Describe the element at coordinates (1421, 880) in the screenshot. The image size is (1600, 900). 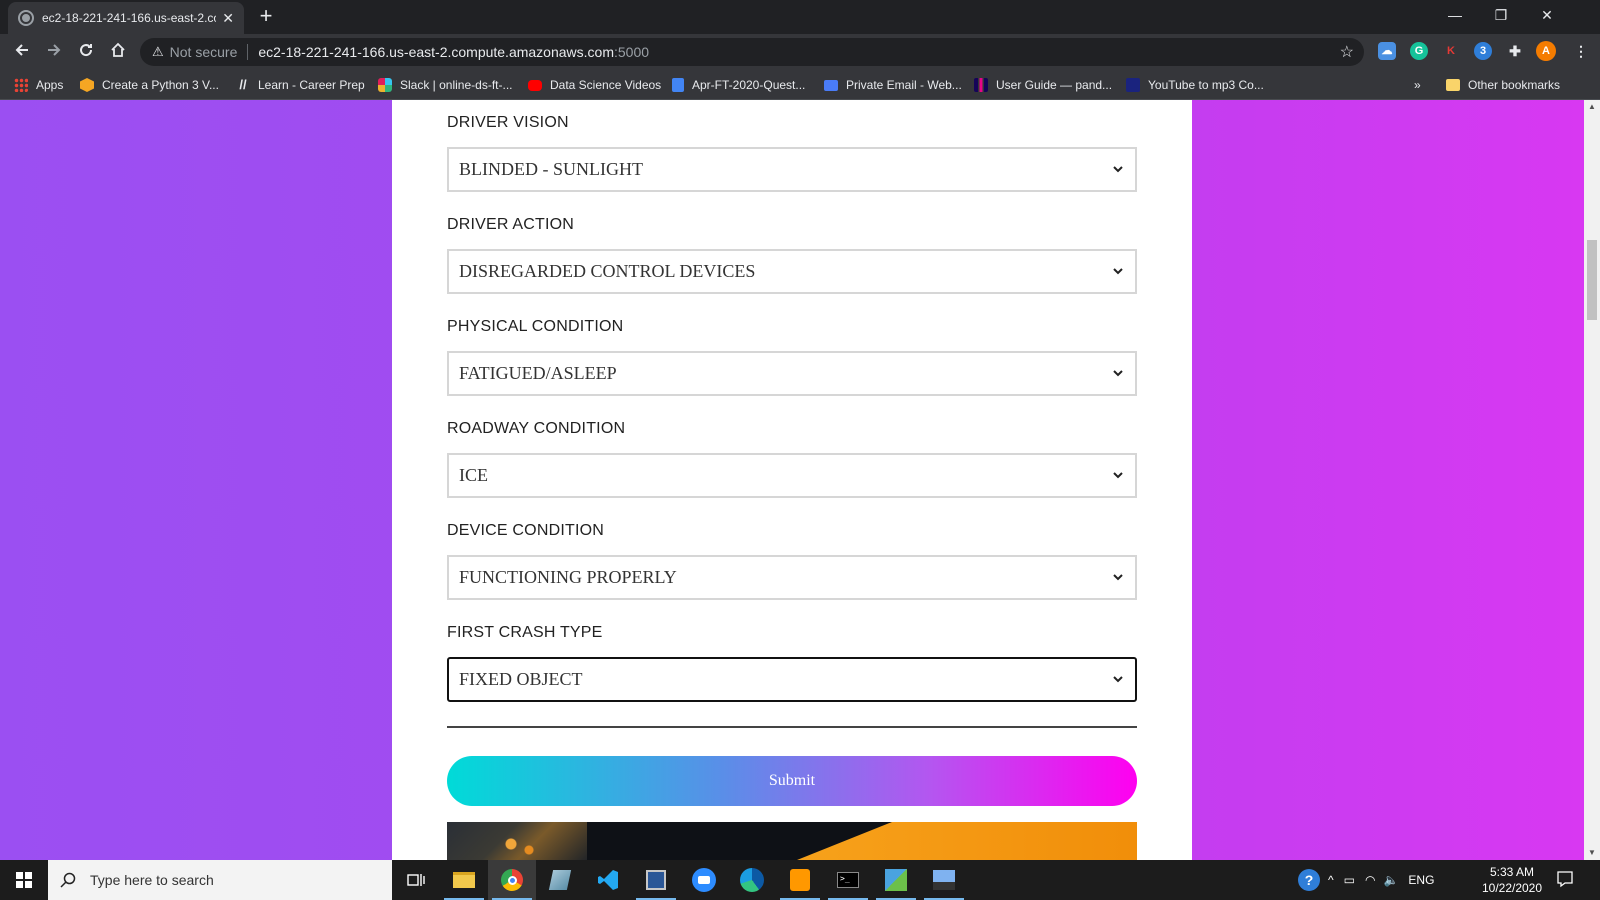
I see `language-indicator: ENG` at that location.